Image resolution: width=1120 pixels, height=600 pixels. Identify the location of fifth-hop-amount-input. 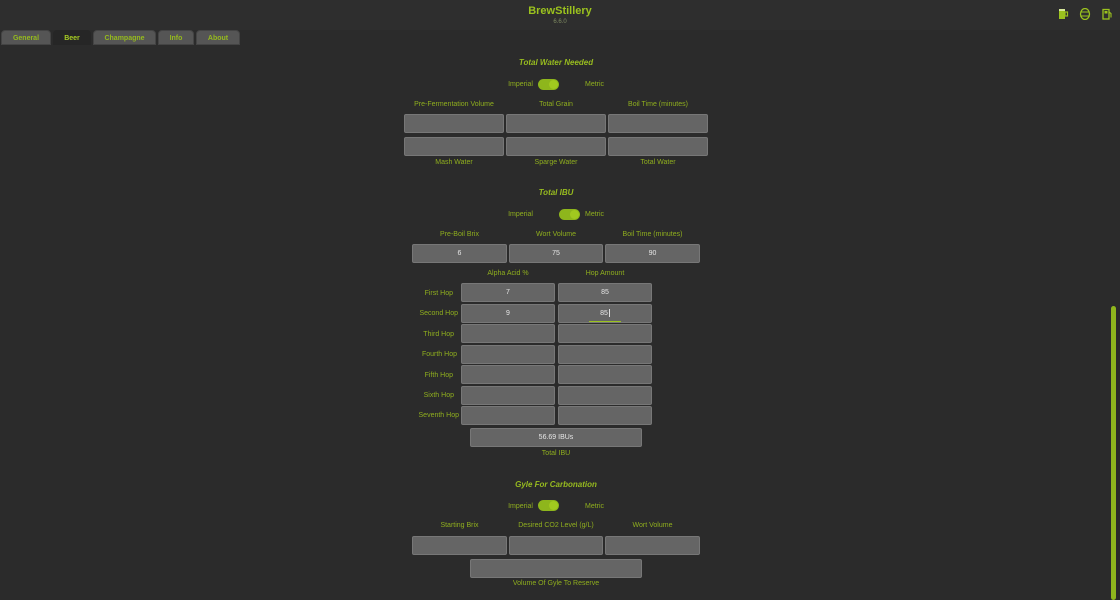
(605, 374).